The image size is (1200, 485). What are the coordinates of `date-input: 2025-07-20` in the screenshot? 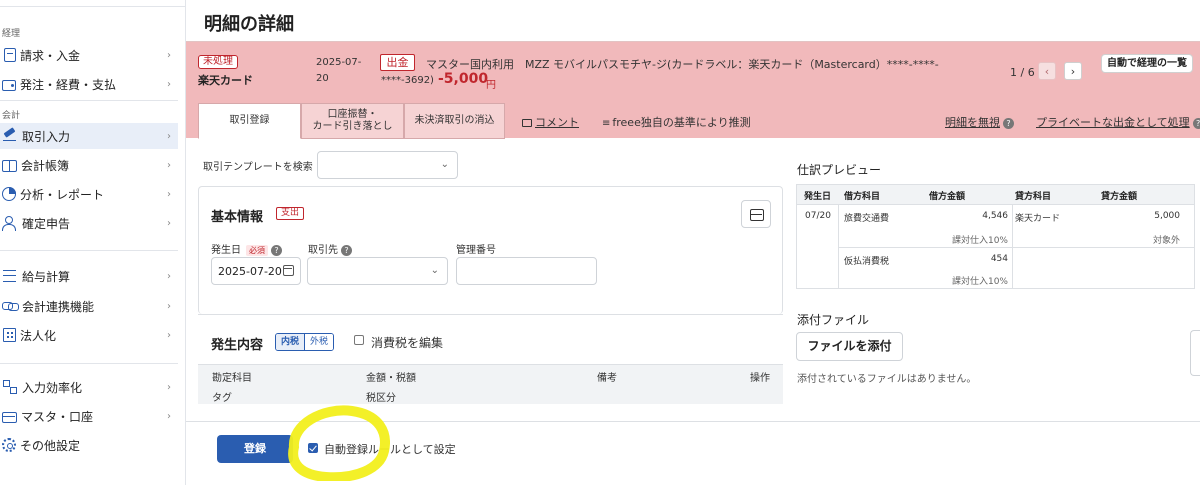 It's located at (256, 271).